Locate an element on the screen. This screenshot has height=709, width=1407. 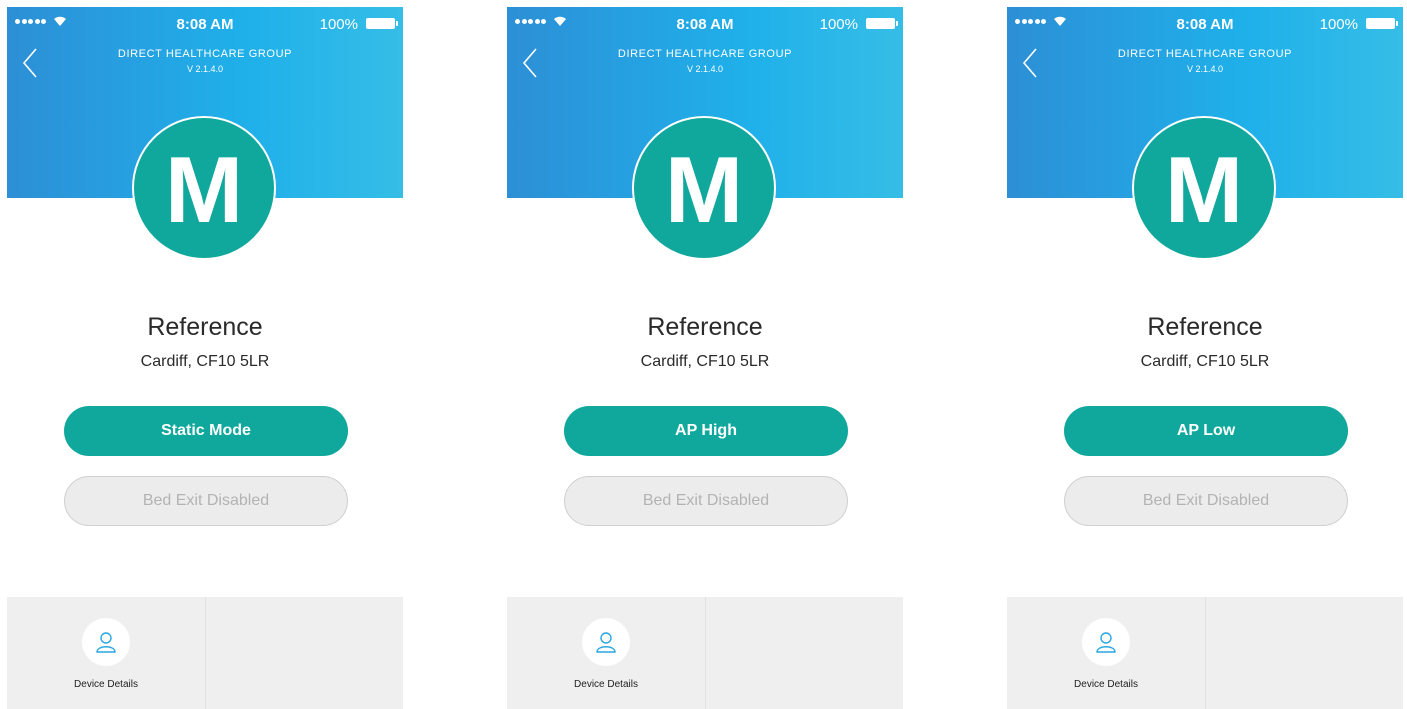
mode-button: AP Low is located at coordinates (1206, 431).